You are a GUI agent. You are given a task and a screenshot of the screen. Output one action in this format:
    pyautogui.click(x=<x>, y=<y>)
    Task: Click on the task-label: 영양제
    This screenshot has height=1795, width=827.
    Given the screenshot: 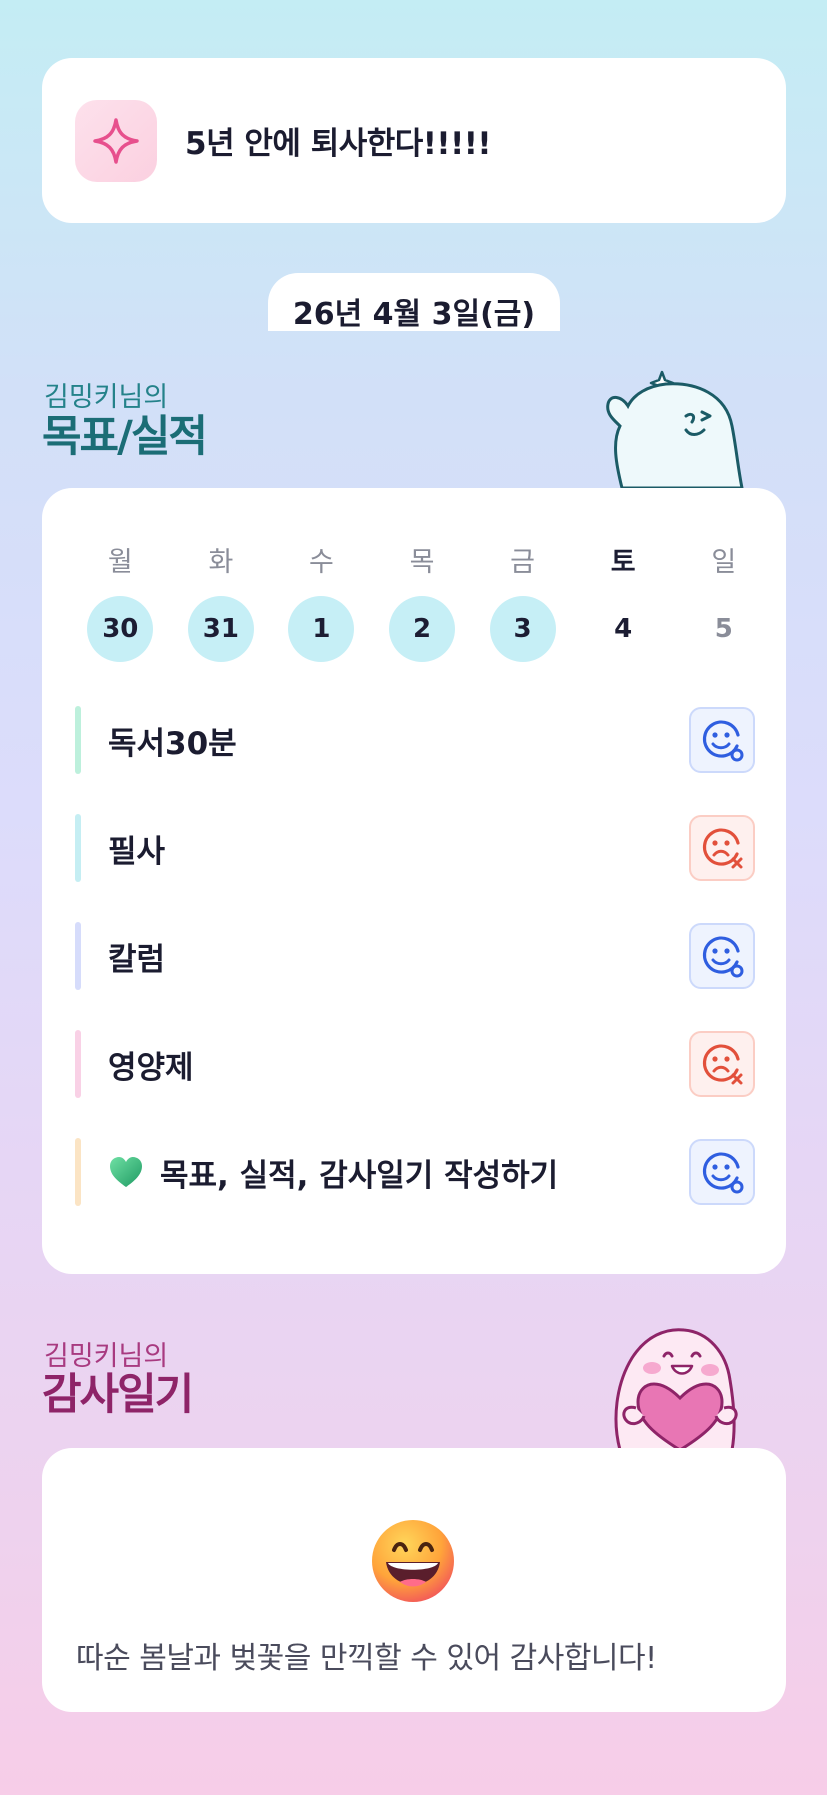 What is the action you would take?
    pyautogui.click(x=151, y=1067)
    